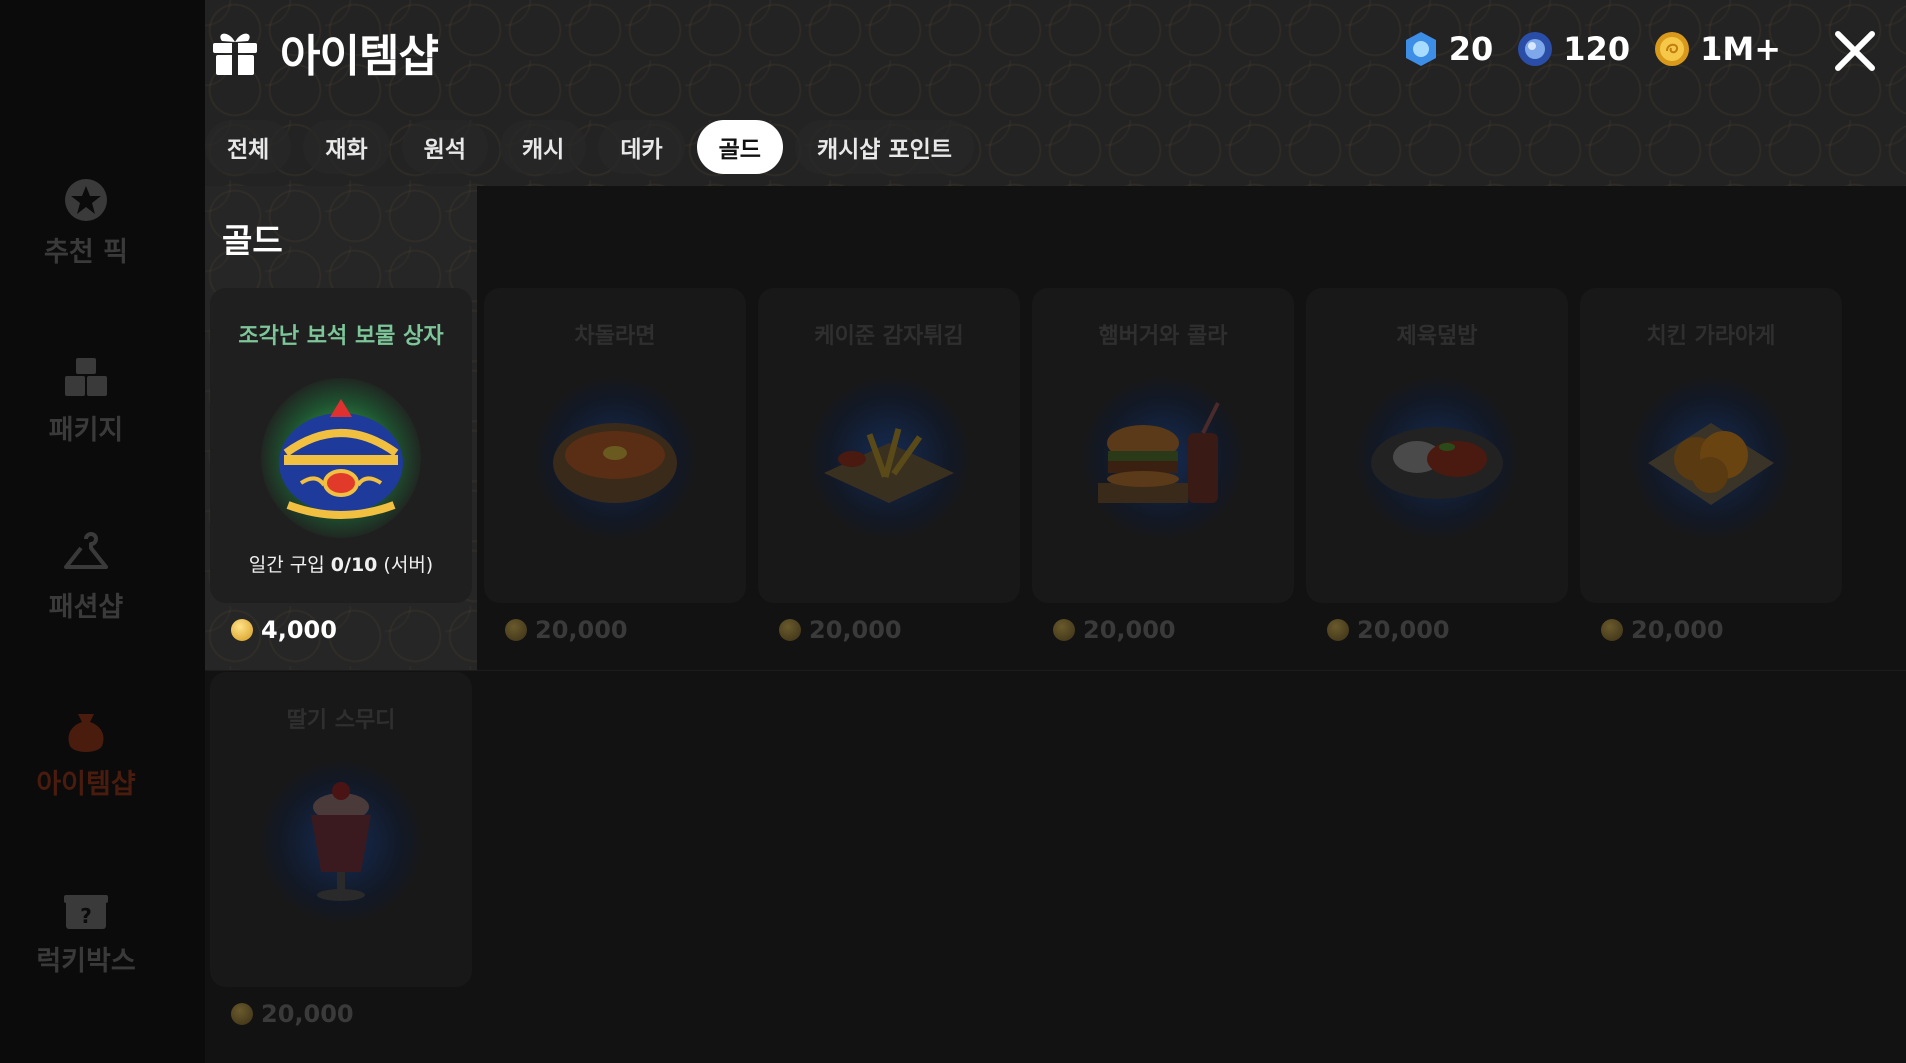 The image size is (1906, 1063). I want to click on item-name: 차돌라면, so click(615, 336).